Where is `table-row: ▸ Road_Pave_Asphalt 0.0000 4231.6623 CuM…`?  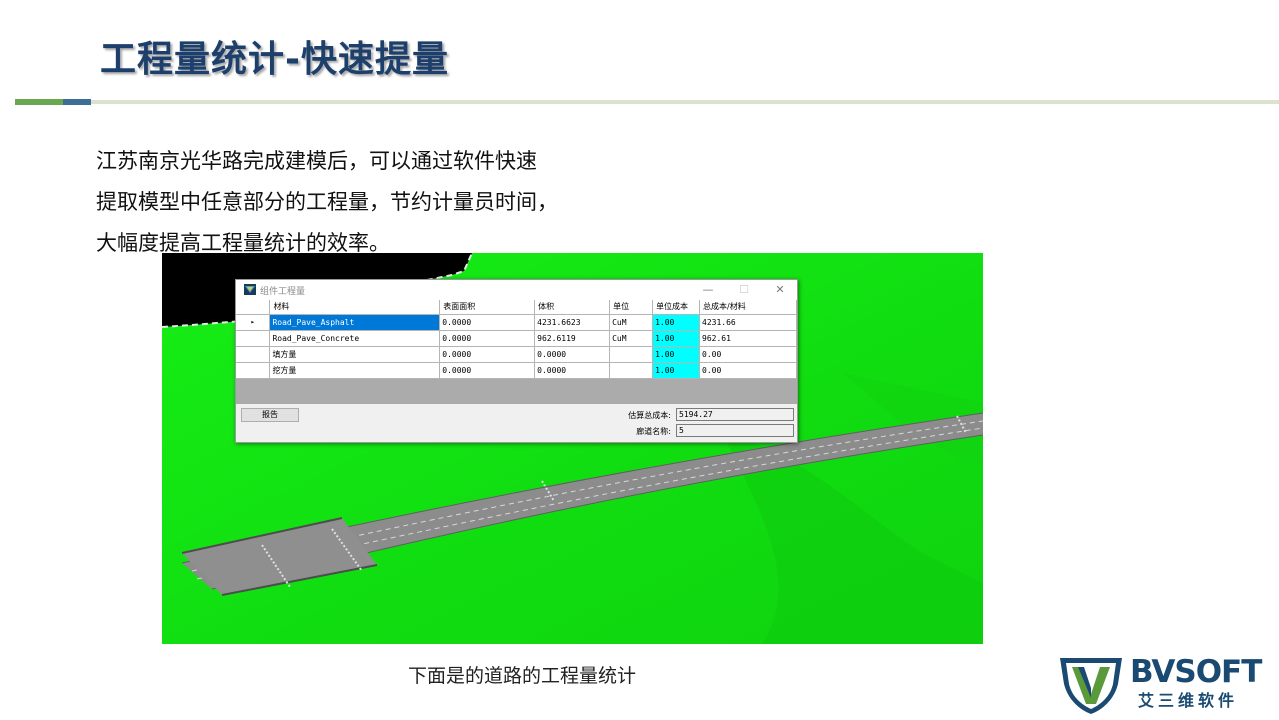 table-row: ▸ Road_Pave_Asphalt 0.0000 4231.6623 CuM… is located at coordinates (516, 322).